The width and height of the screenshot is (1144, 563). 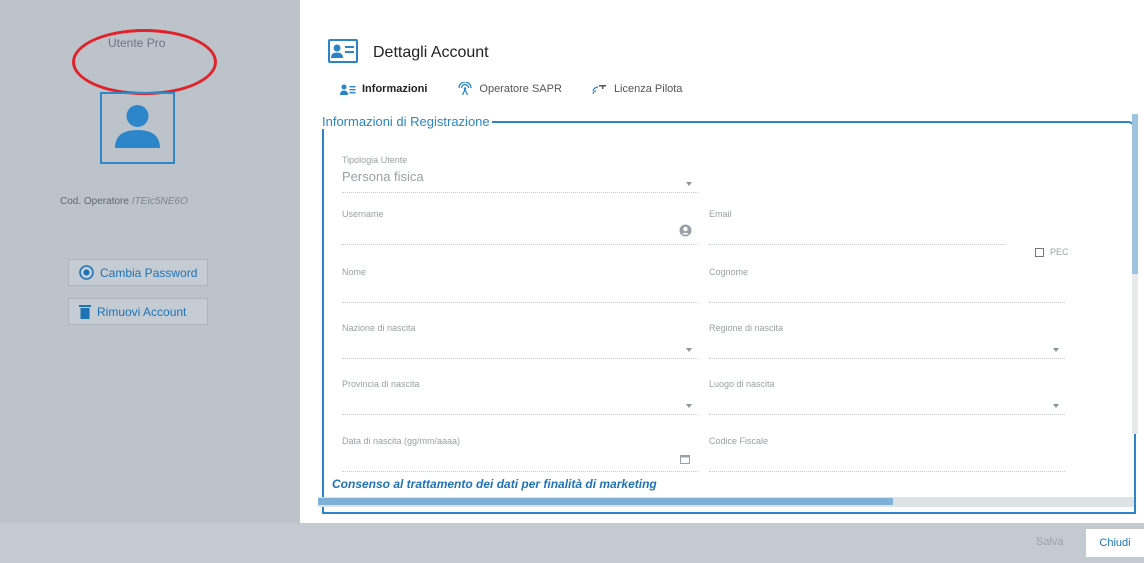 I want to click on provincia-select: Provincia di nascita, so click(x=520, y=397).